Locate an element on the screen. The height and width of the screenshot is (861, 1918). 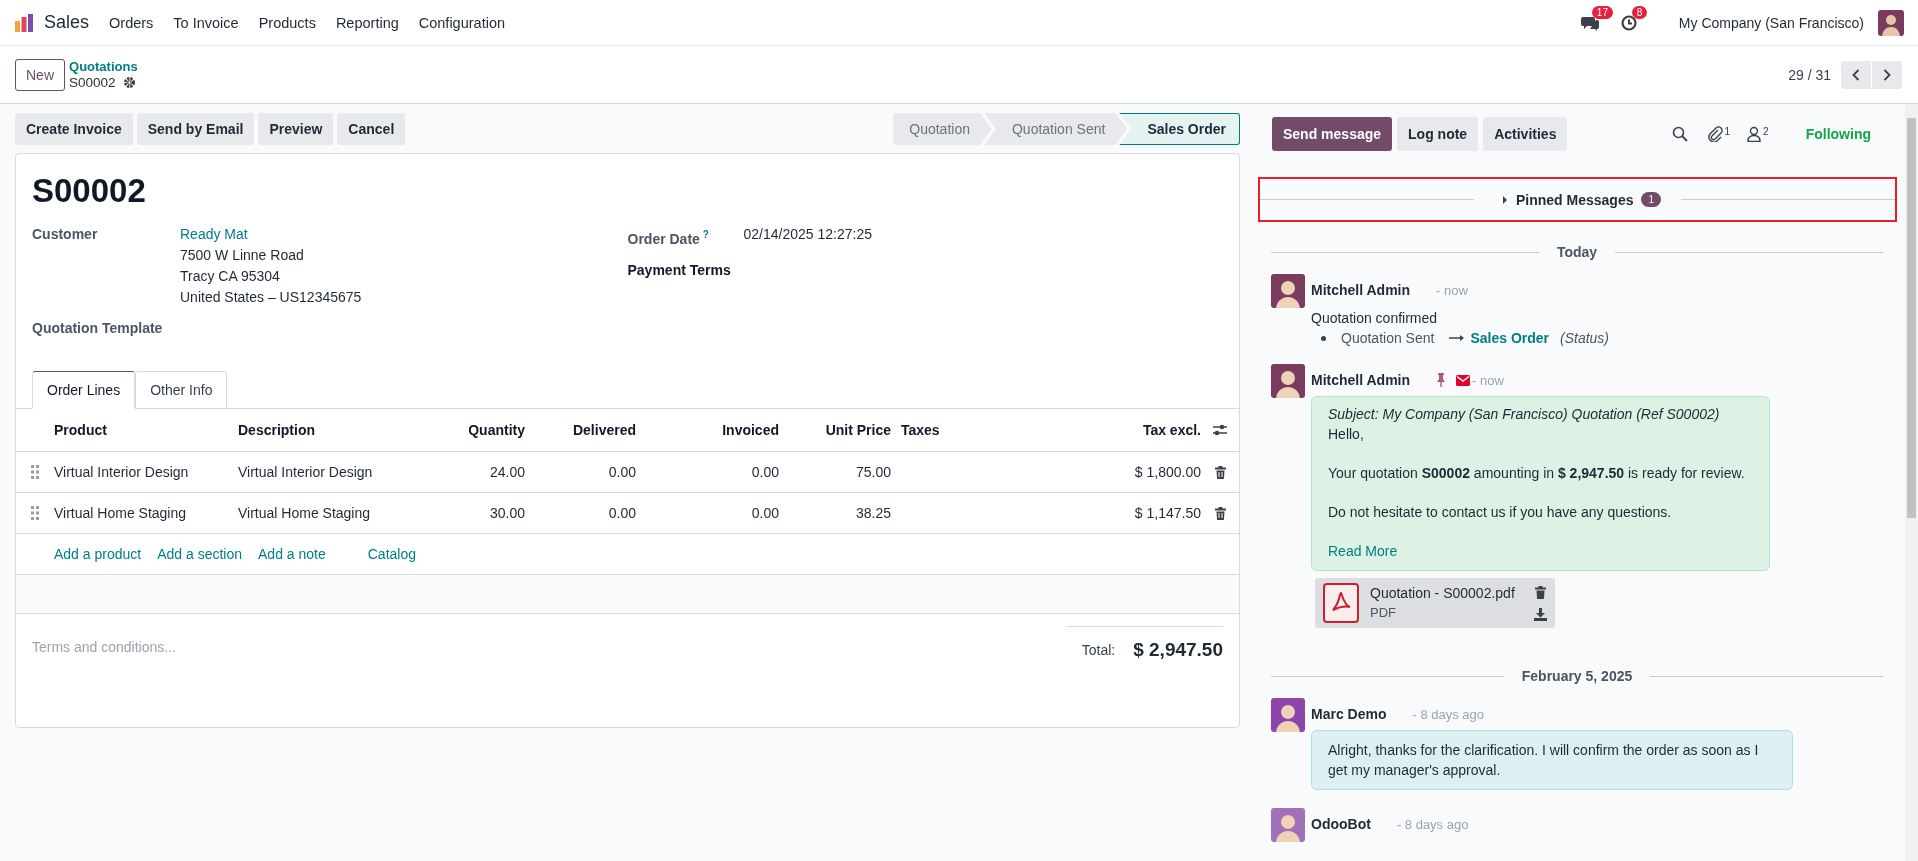
chevron-left-icon is located at coordinates (1856, 74).